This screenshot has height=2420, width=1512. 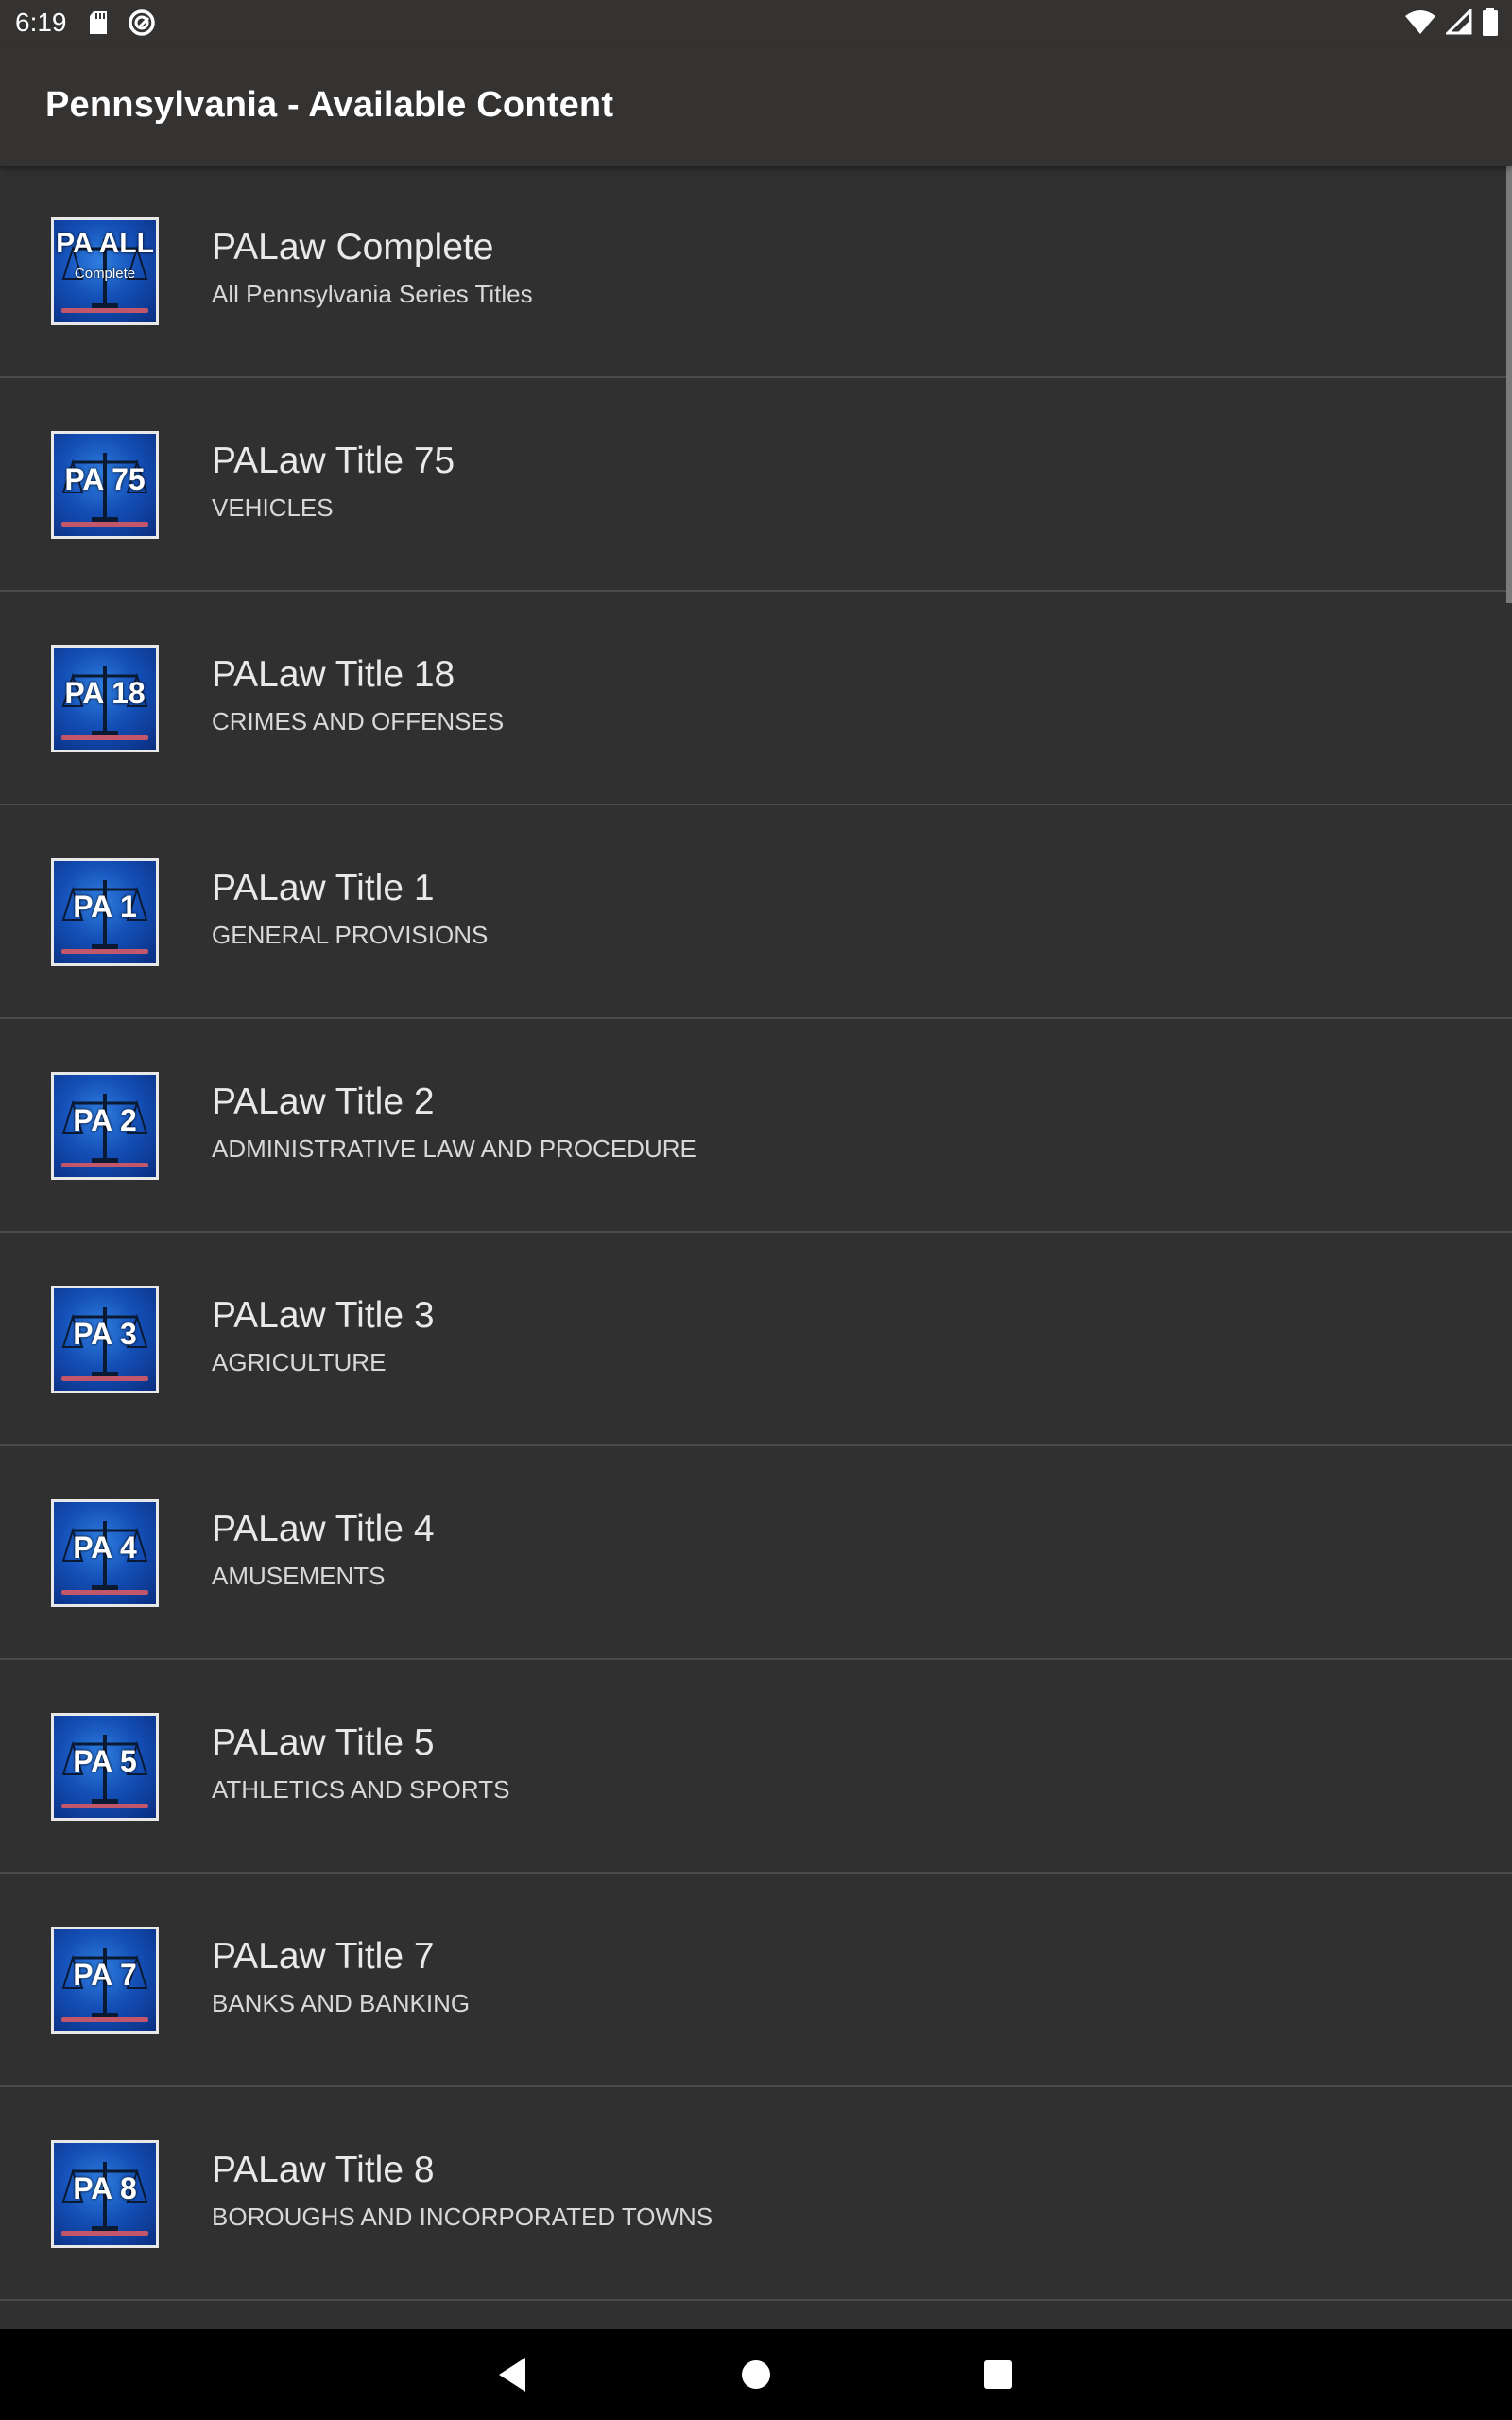 I want to click on list-item: PA 18 PALaw Title 18 CRIMES AND OFFENSES, so click(x=756, y=699).